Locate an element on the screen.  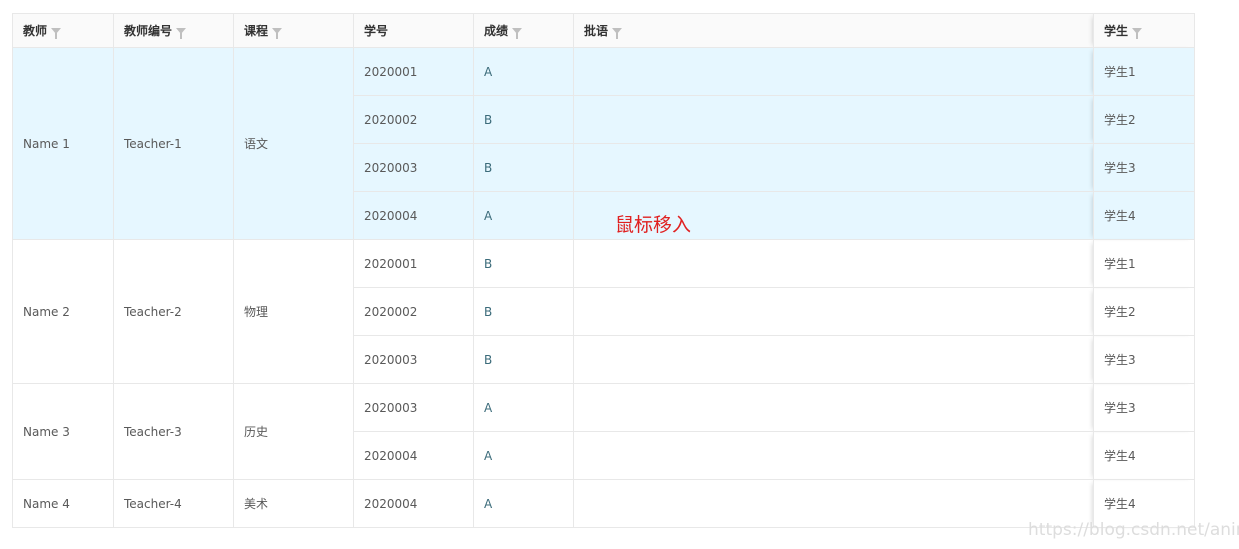
column-header-label: 批语 is located at coordinates (596, 31).